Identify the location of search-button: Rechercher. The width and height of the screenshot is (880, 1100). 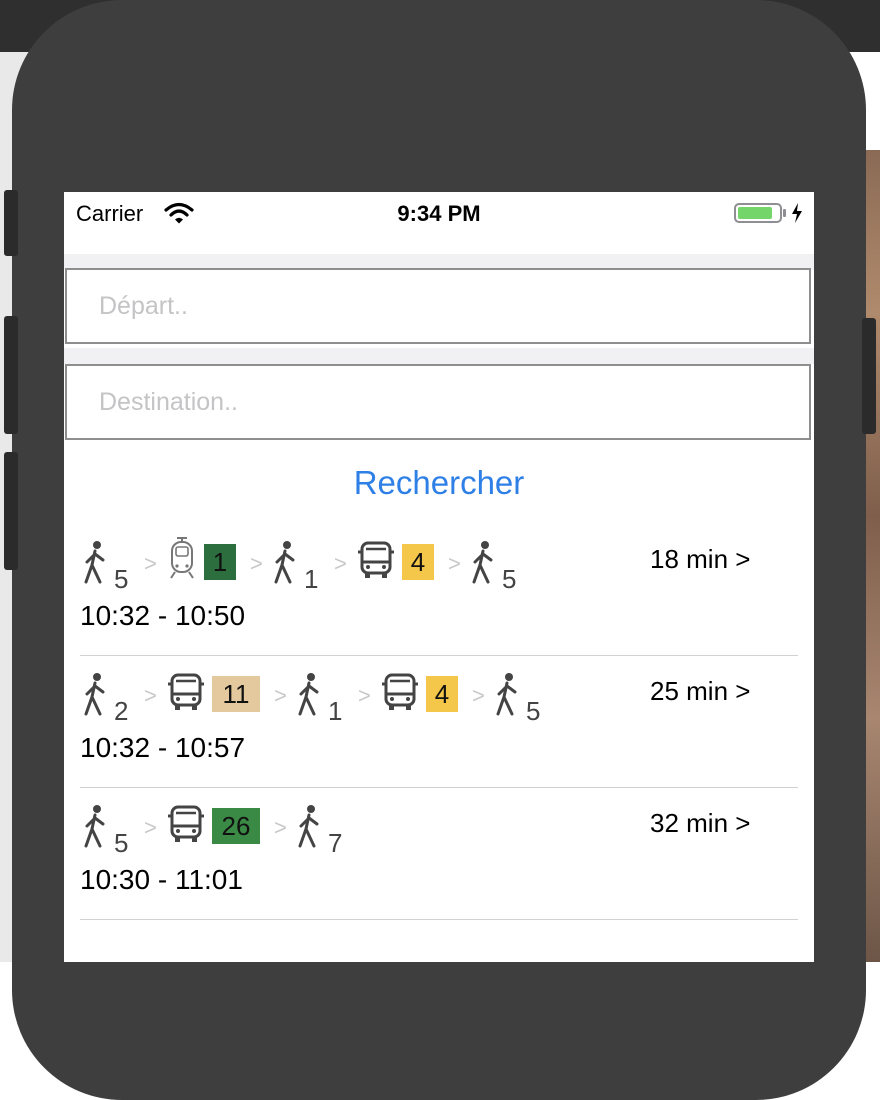
(439, 483).